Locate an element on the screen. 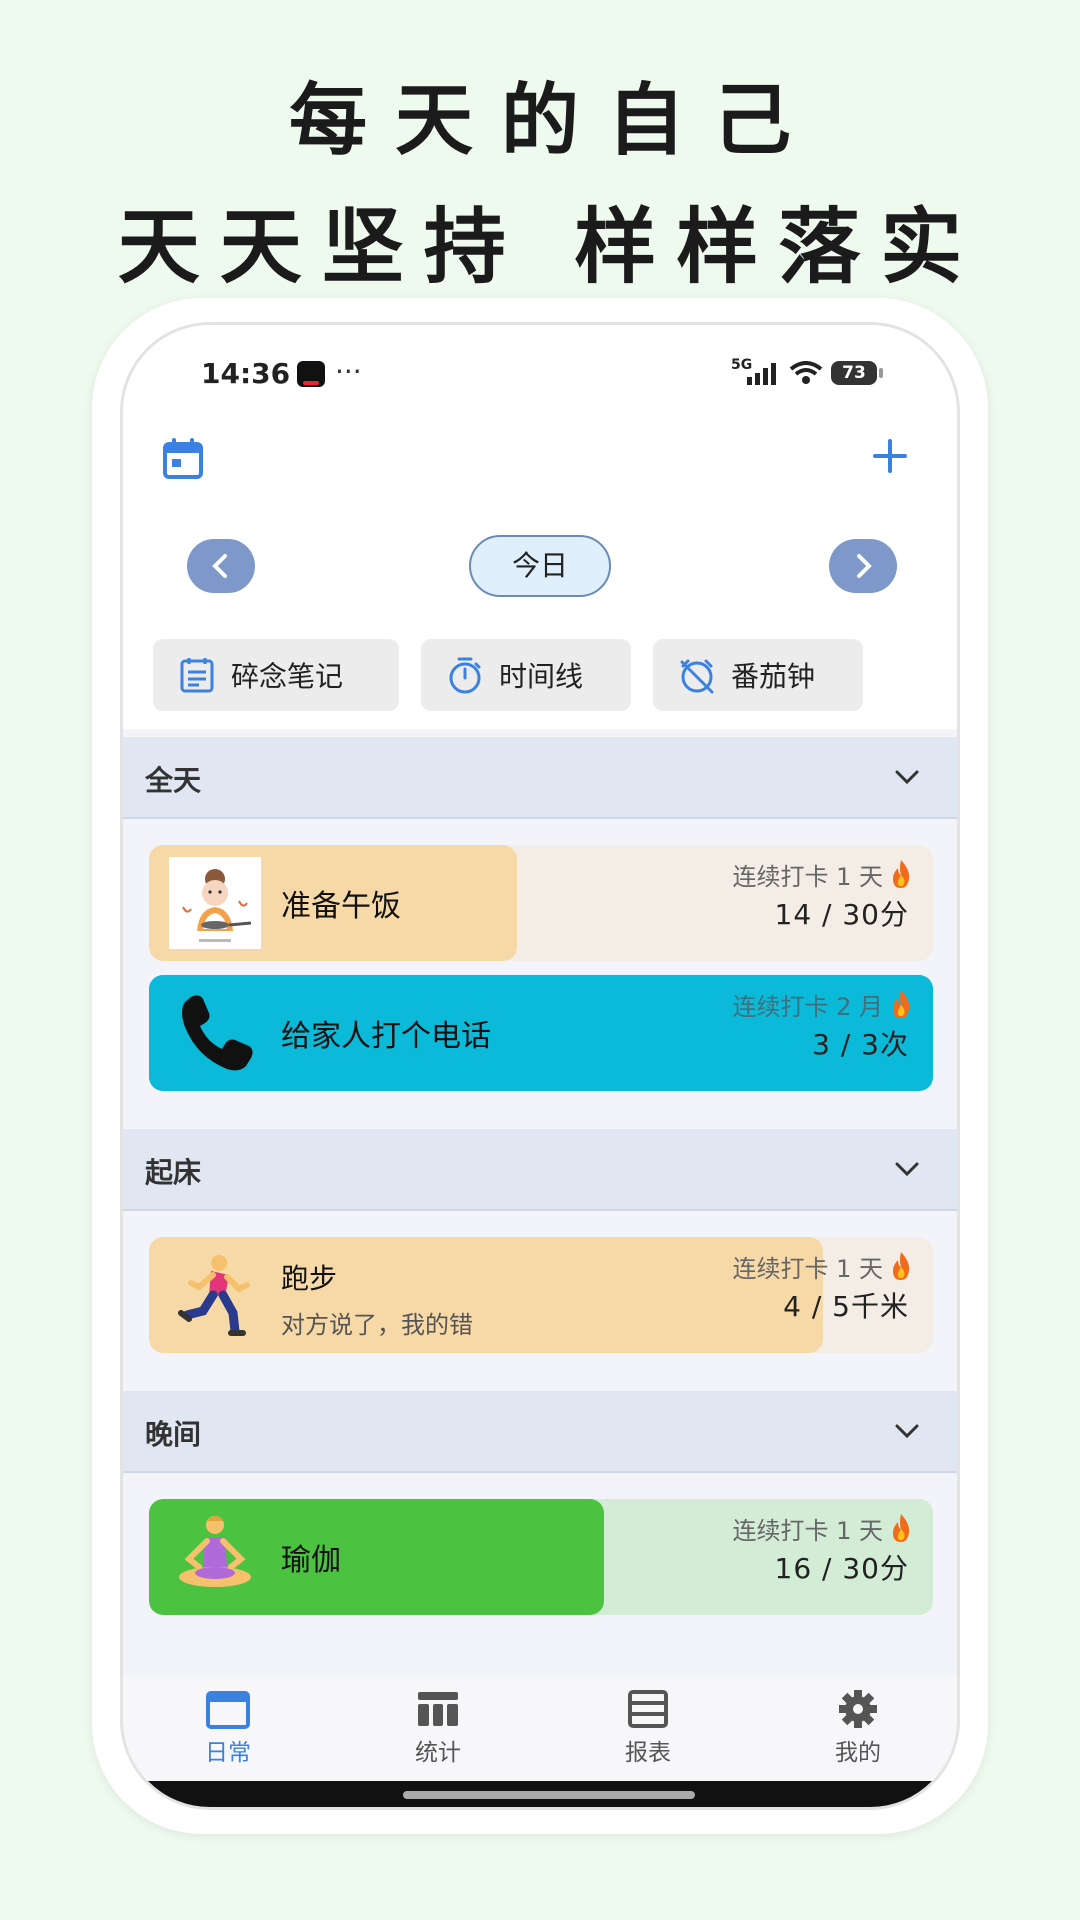 The width and height of the screenshot is (1080, 1920). timer-off-icon is located at coordinates (697, 676).